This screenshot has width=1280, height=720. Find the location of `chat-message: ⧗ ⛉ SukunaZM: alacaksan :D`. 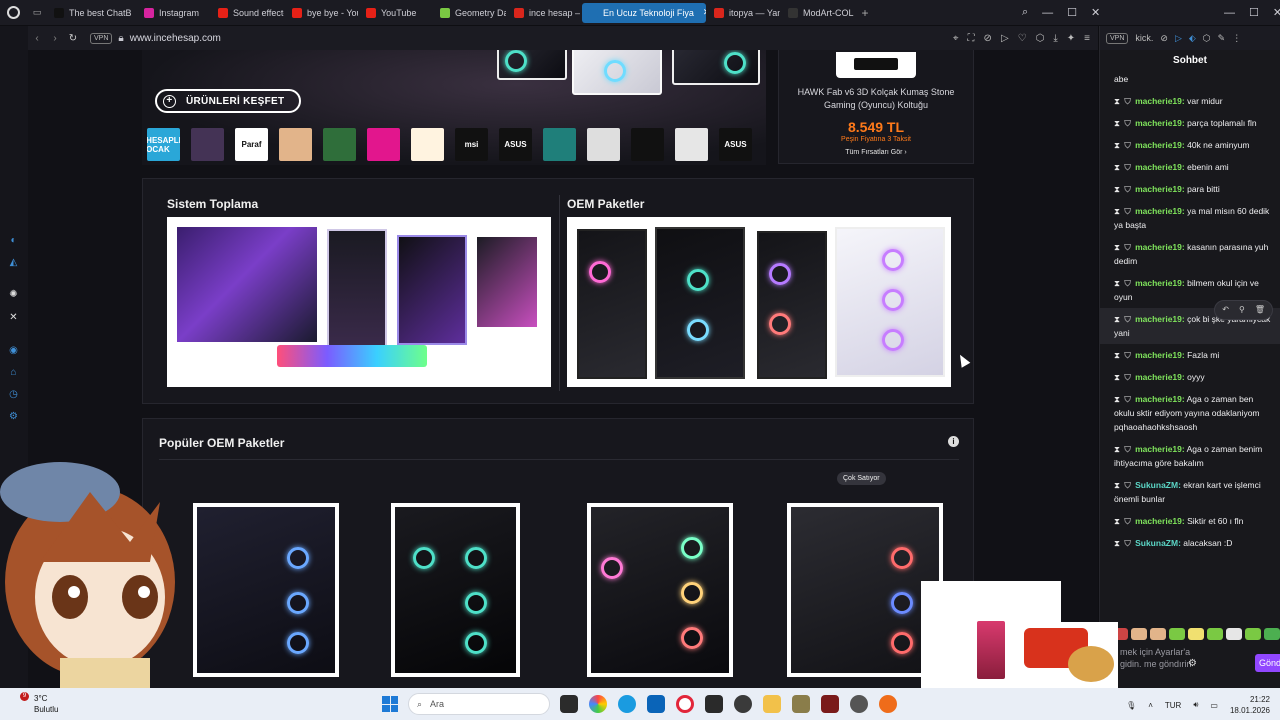

chat-message: ⧗ ⛉ SukunaZM: alacaksan :D is located at coordinates (1190, 543).